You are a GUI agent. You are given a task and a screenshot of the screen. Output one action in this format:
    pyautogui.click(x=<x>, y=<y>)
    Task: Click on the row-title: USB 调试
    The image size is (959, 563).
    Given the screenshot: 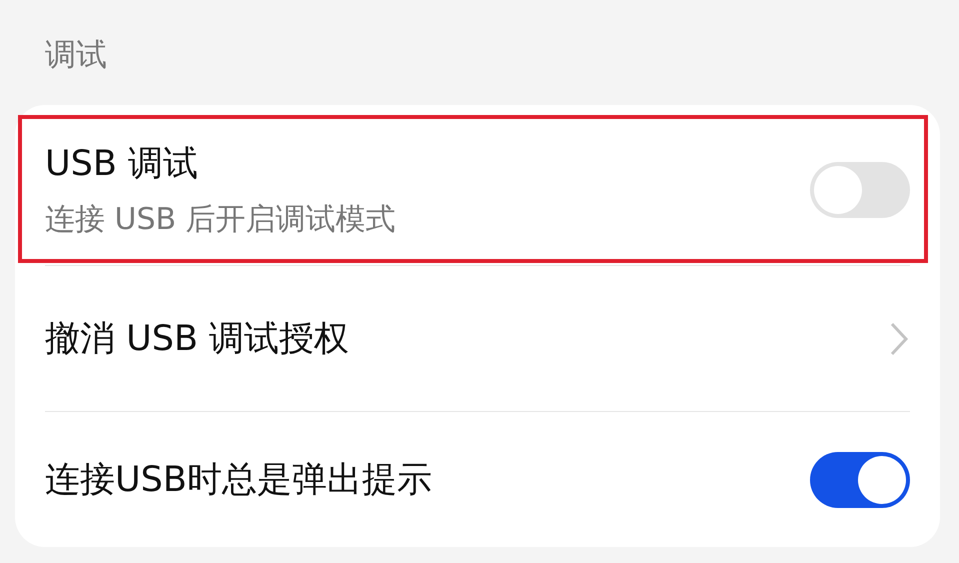 What is the action you would take?
    pyautogui.click(x=122, y=164)
    